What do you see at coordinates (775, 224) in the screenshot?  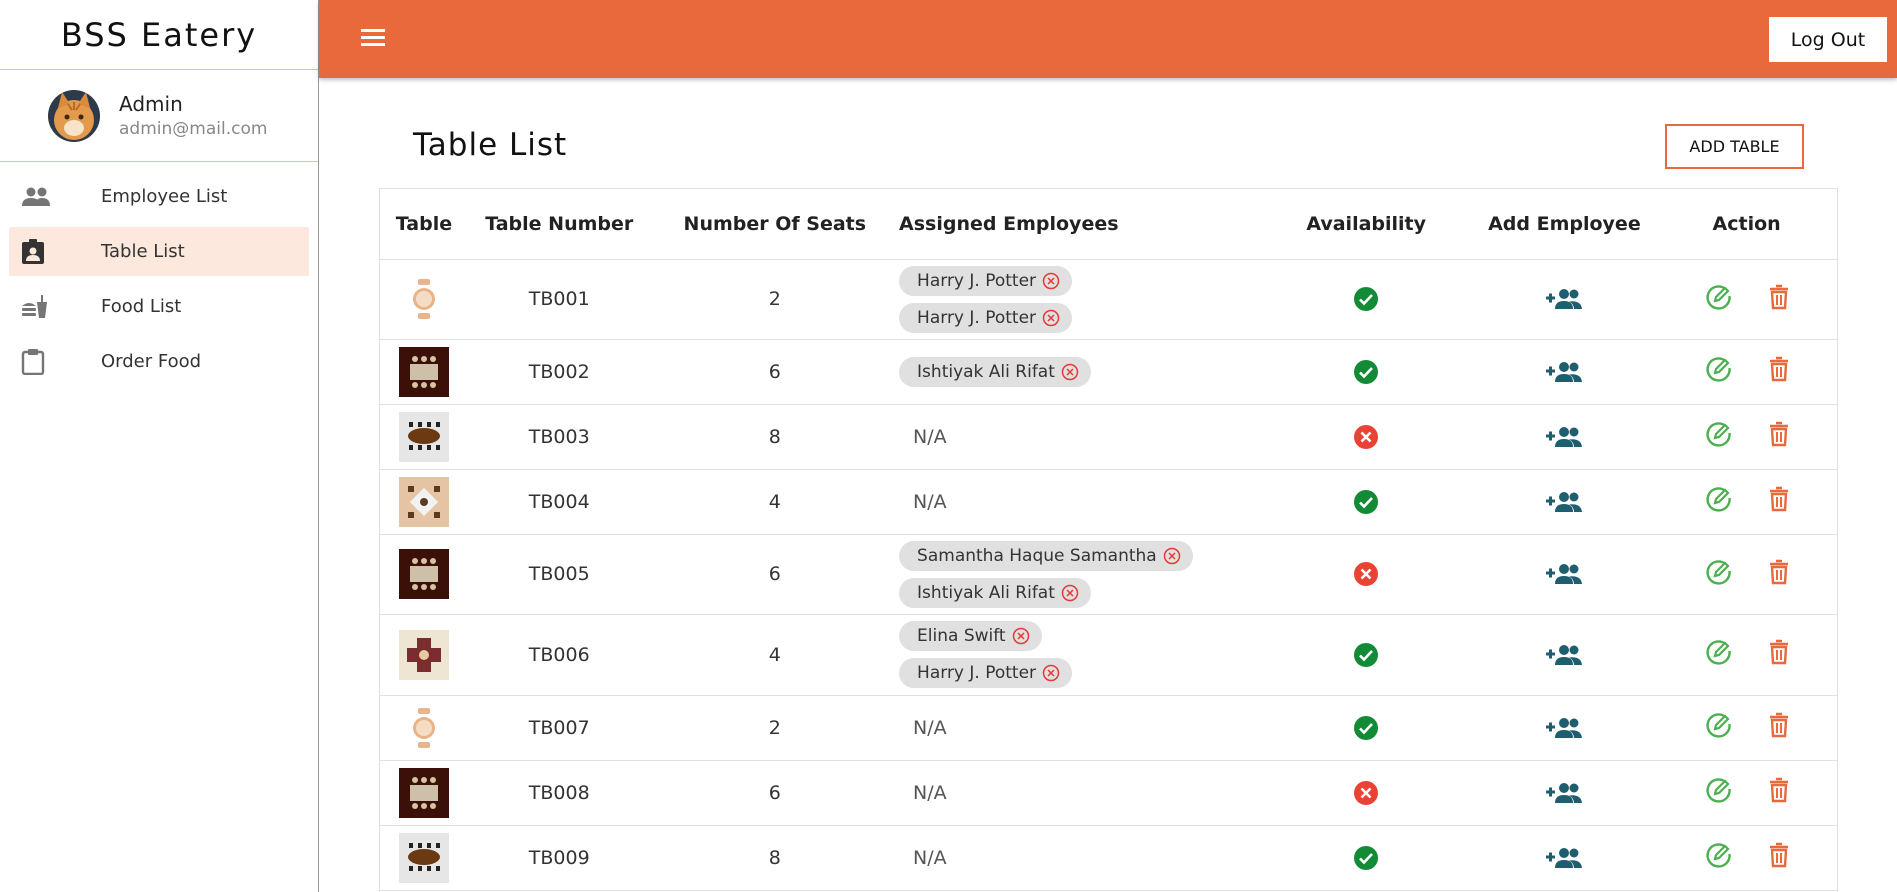 I see `column-header-number-of-seats: Number Of Seats` at bounding box center [775, 224].